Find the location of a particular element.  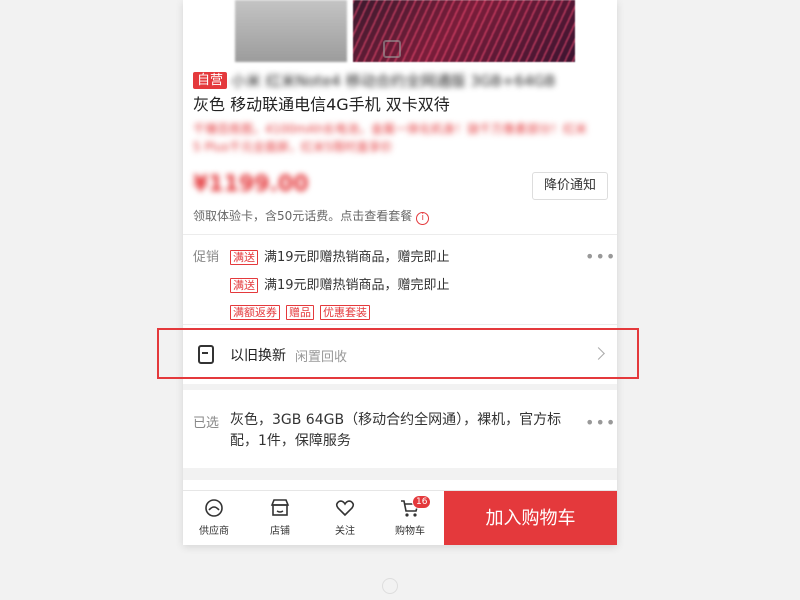

supplier-button: 供应商 is located at coordinates (214, 517).